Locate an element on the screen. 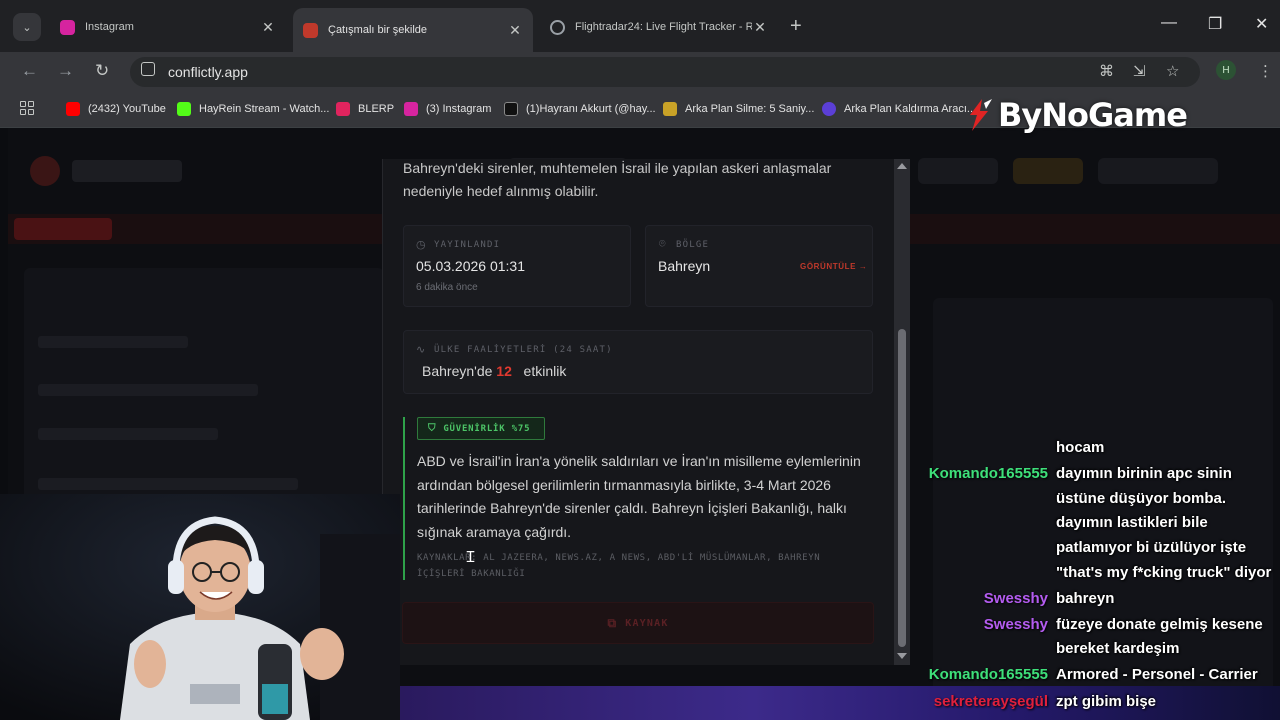 The height and width of the screenshot is (720, 1280). bookmark-label: BLERP is located at coordinates (376, 109).